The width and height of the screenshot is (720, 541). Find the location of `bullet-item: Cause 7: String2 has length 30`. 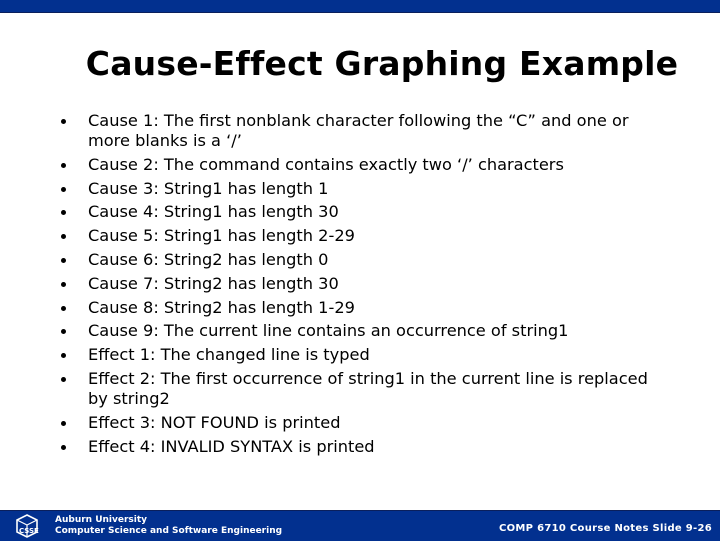

bullet-item: Cause 7: String2 has length 30 is located at coordinates (356, 284).